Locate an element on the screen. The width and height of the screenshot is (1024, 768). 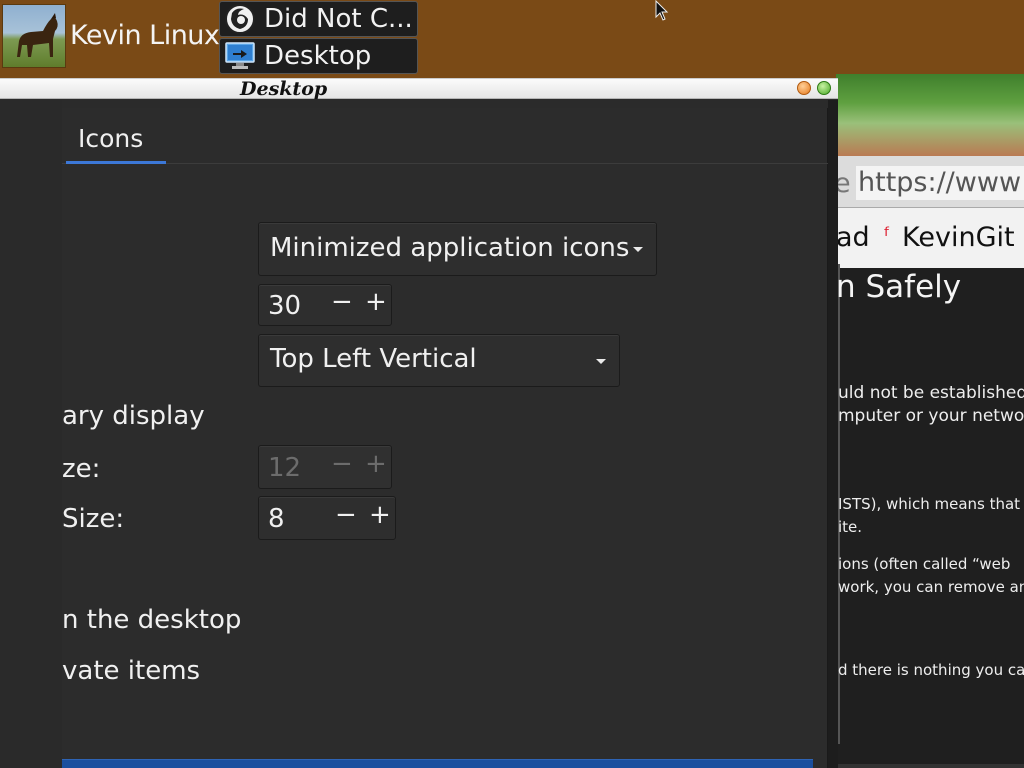
icon-arrangement-value: Top Left Vertical is located at coordinates (373, 359).